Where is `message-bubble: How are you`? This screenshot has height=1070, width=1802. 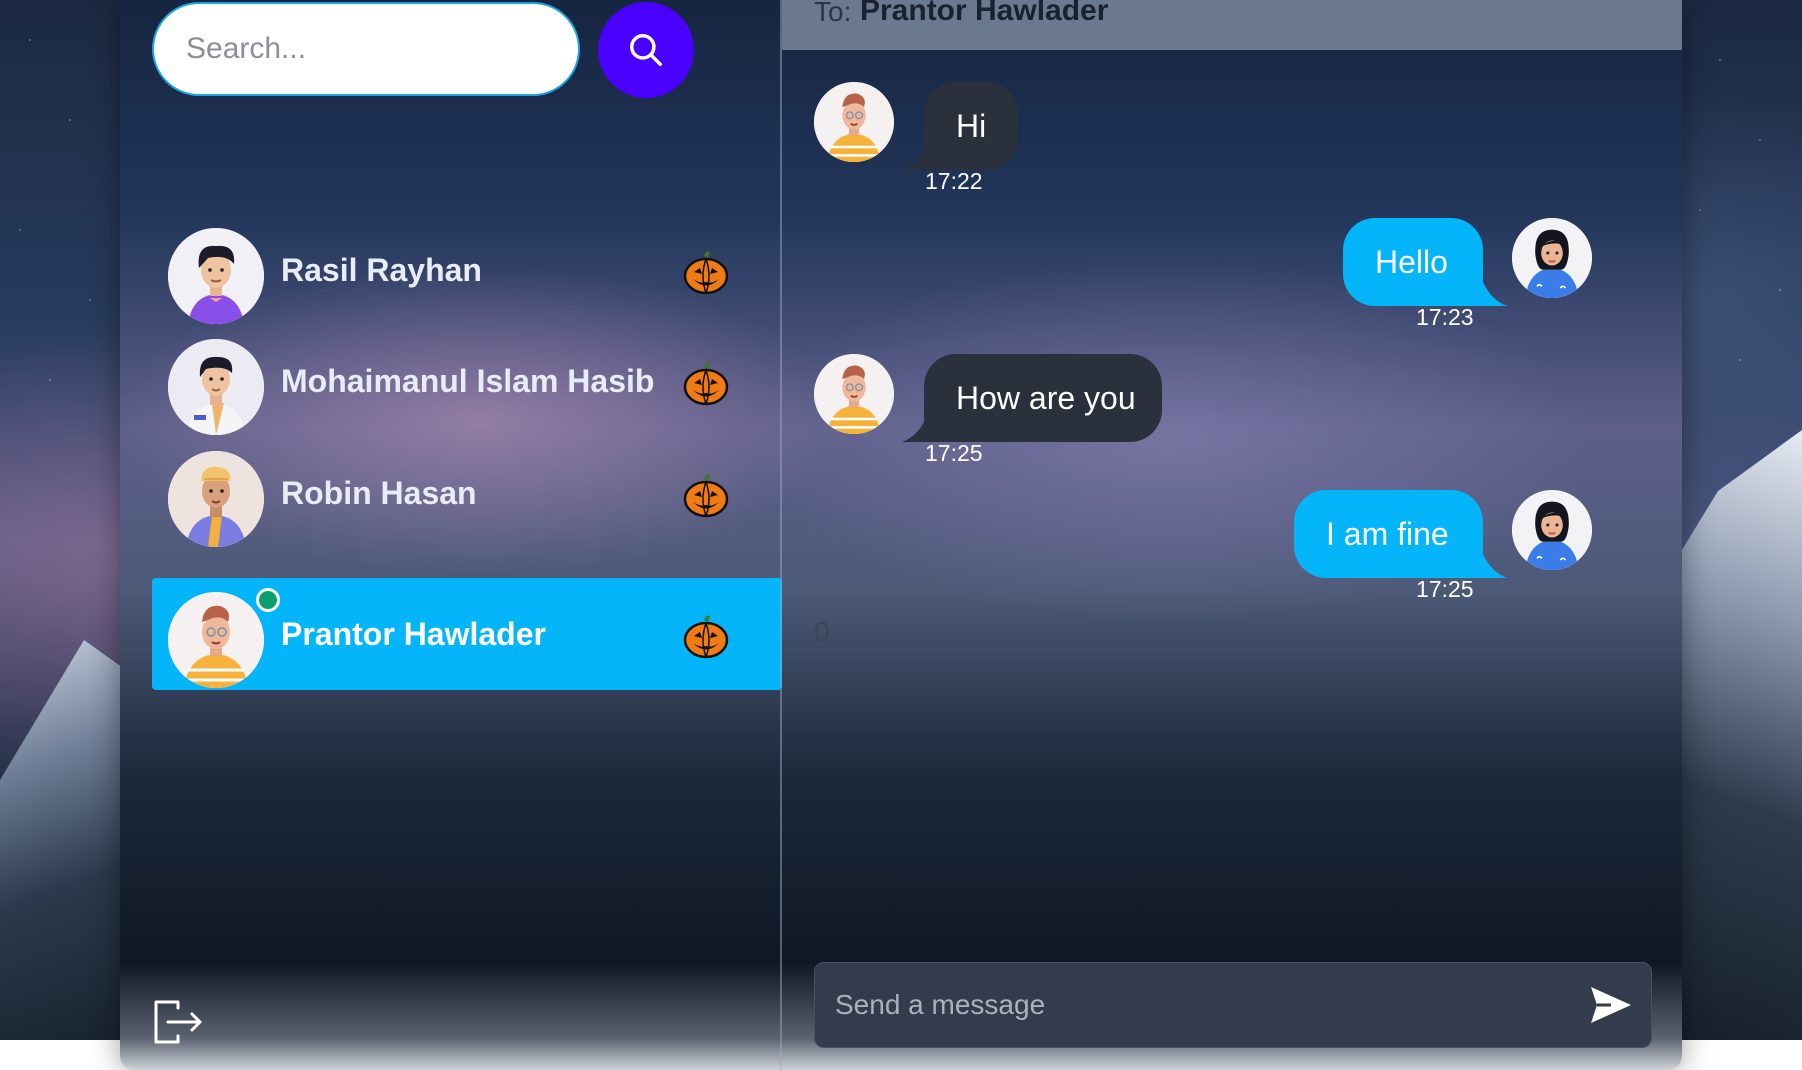 message-bubble: How are you is located at coordinates (1043, 398).